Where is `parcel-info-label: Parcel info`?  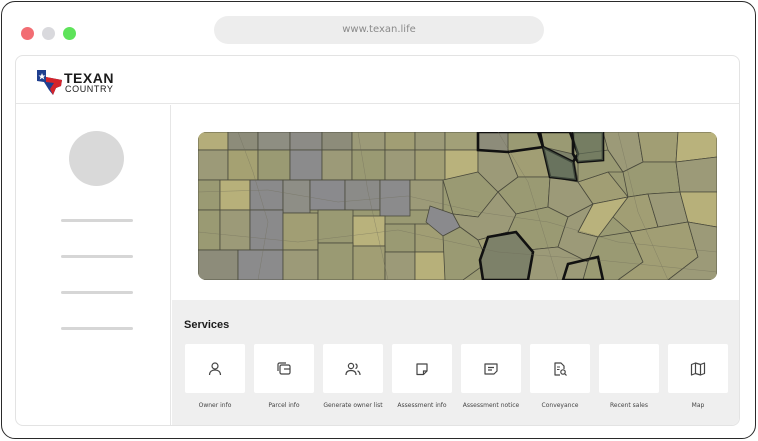
parcel-info-label: Parcel info is located at coordinates (284, 405).